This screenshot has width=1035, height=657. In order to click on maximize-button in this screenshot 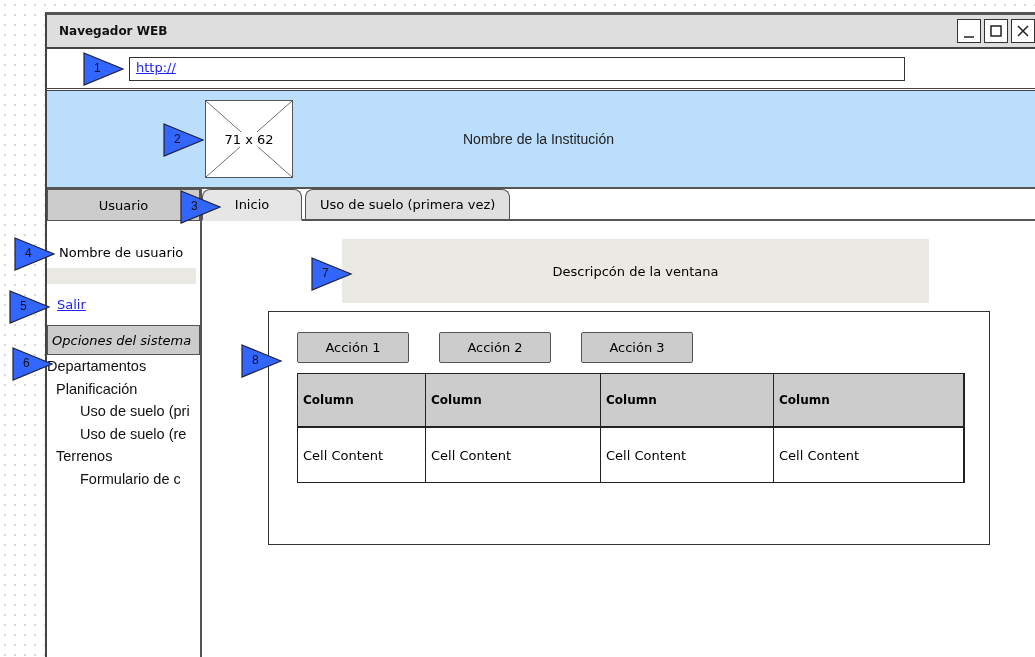, I will do `click(996, 31)`.